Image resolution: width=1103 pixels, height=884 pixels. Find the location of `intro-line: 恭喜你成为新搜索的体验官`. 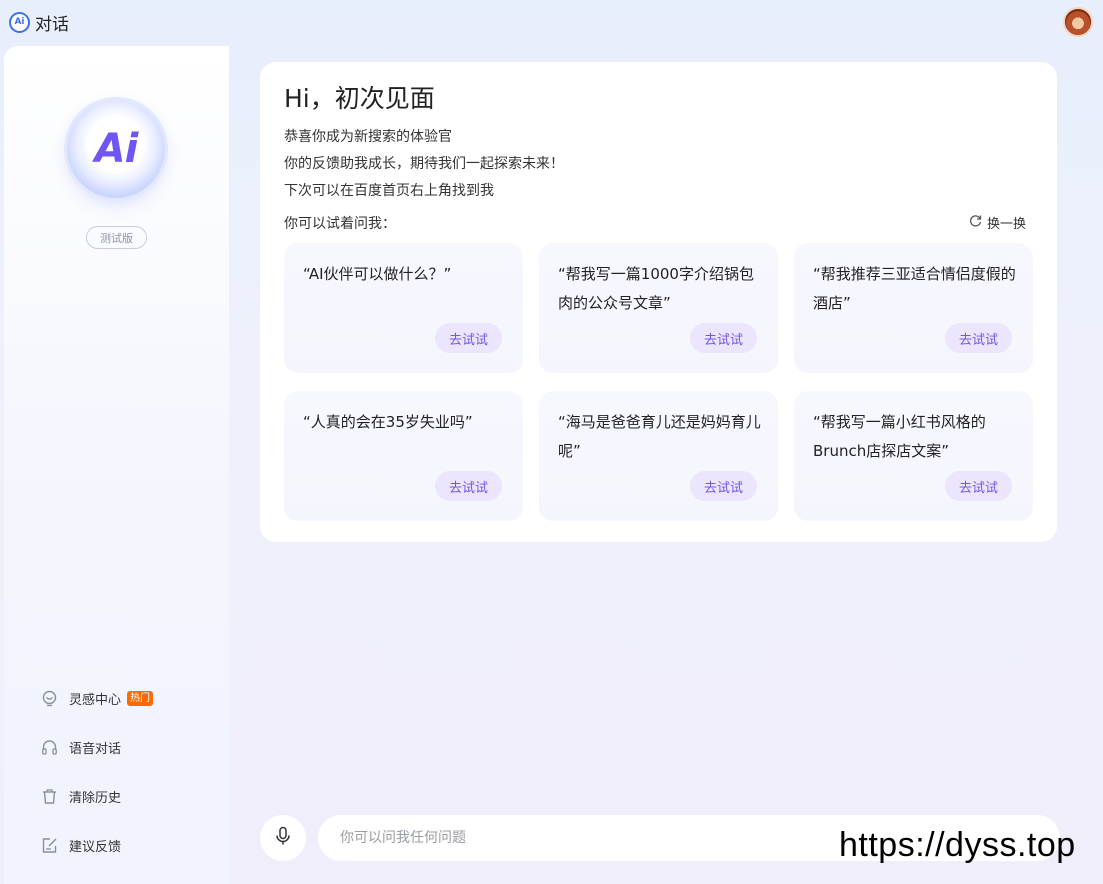

intro-line: 恭喜你成为新搜索的体验官 is located at coordinates (368, 137).